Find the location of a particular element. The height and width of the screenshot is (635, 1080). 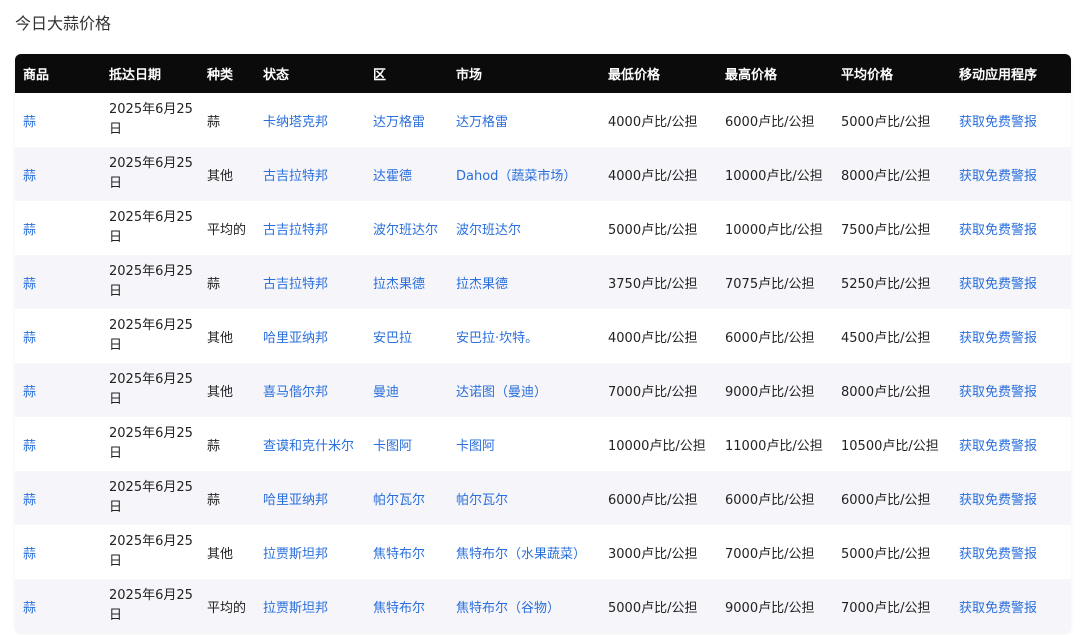

market-link: 卡图阿 is located at coordinates (475, 446).